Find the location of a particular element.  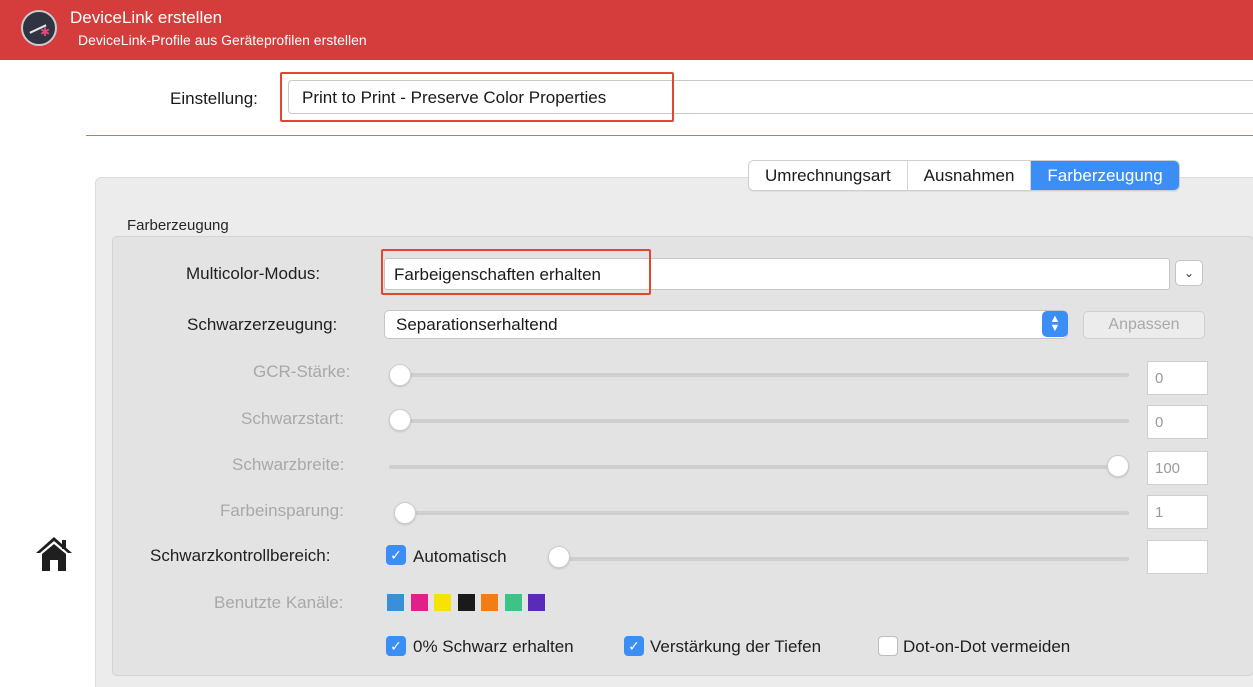

dot-on-dot-checkbox is located at coordinates (888, 646).